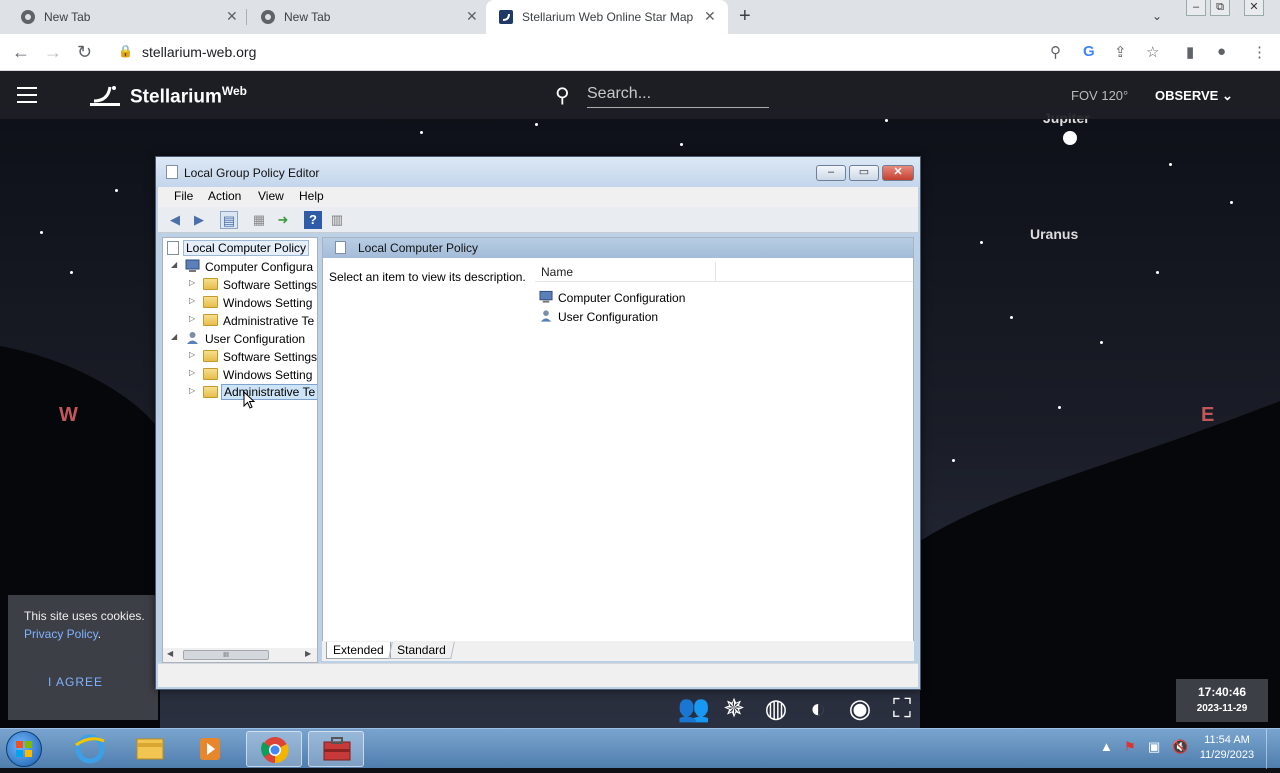 The height and width of the screenshot is (773, 1280). Describe the element at coordinates (1196, 8) in the screenshot. I see `minimize-window-icon: –` at that location.